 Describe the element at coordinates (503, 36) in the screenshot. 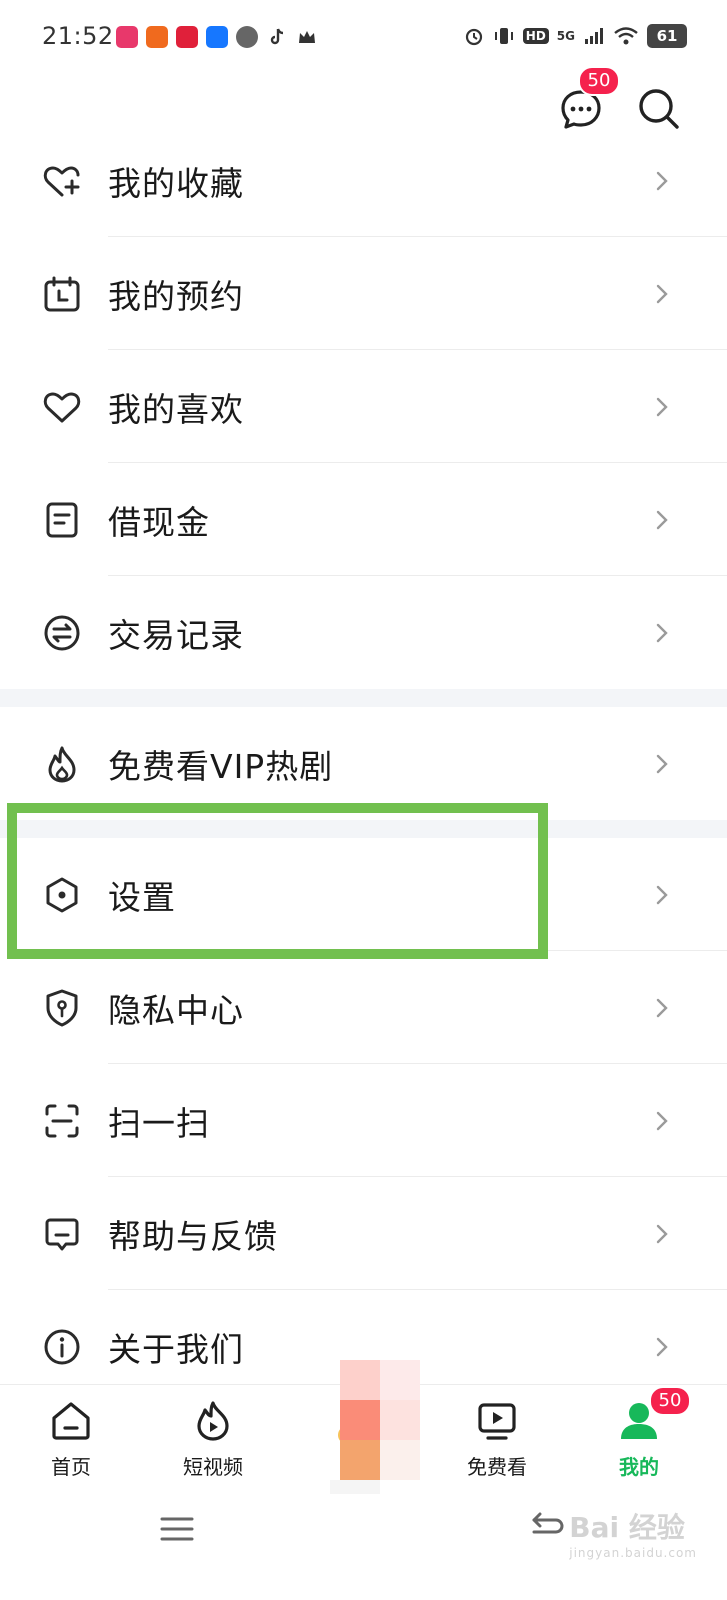

I see `vibrate-icon` at that location.